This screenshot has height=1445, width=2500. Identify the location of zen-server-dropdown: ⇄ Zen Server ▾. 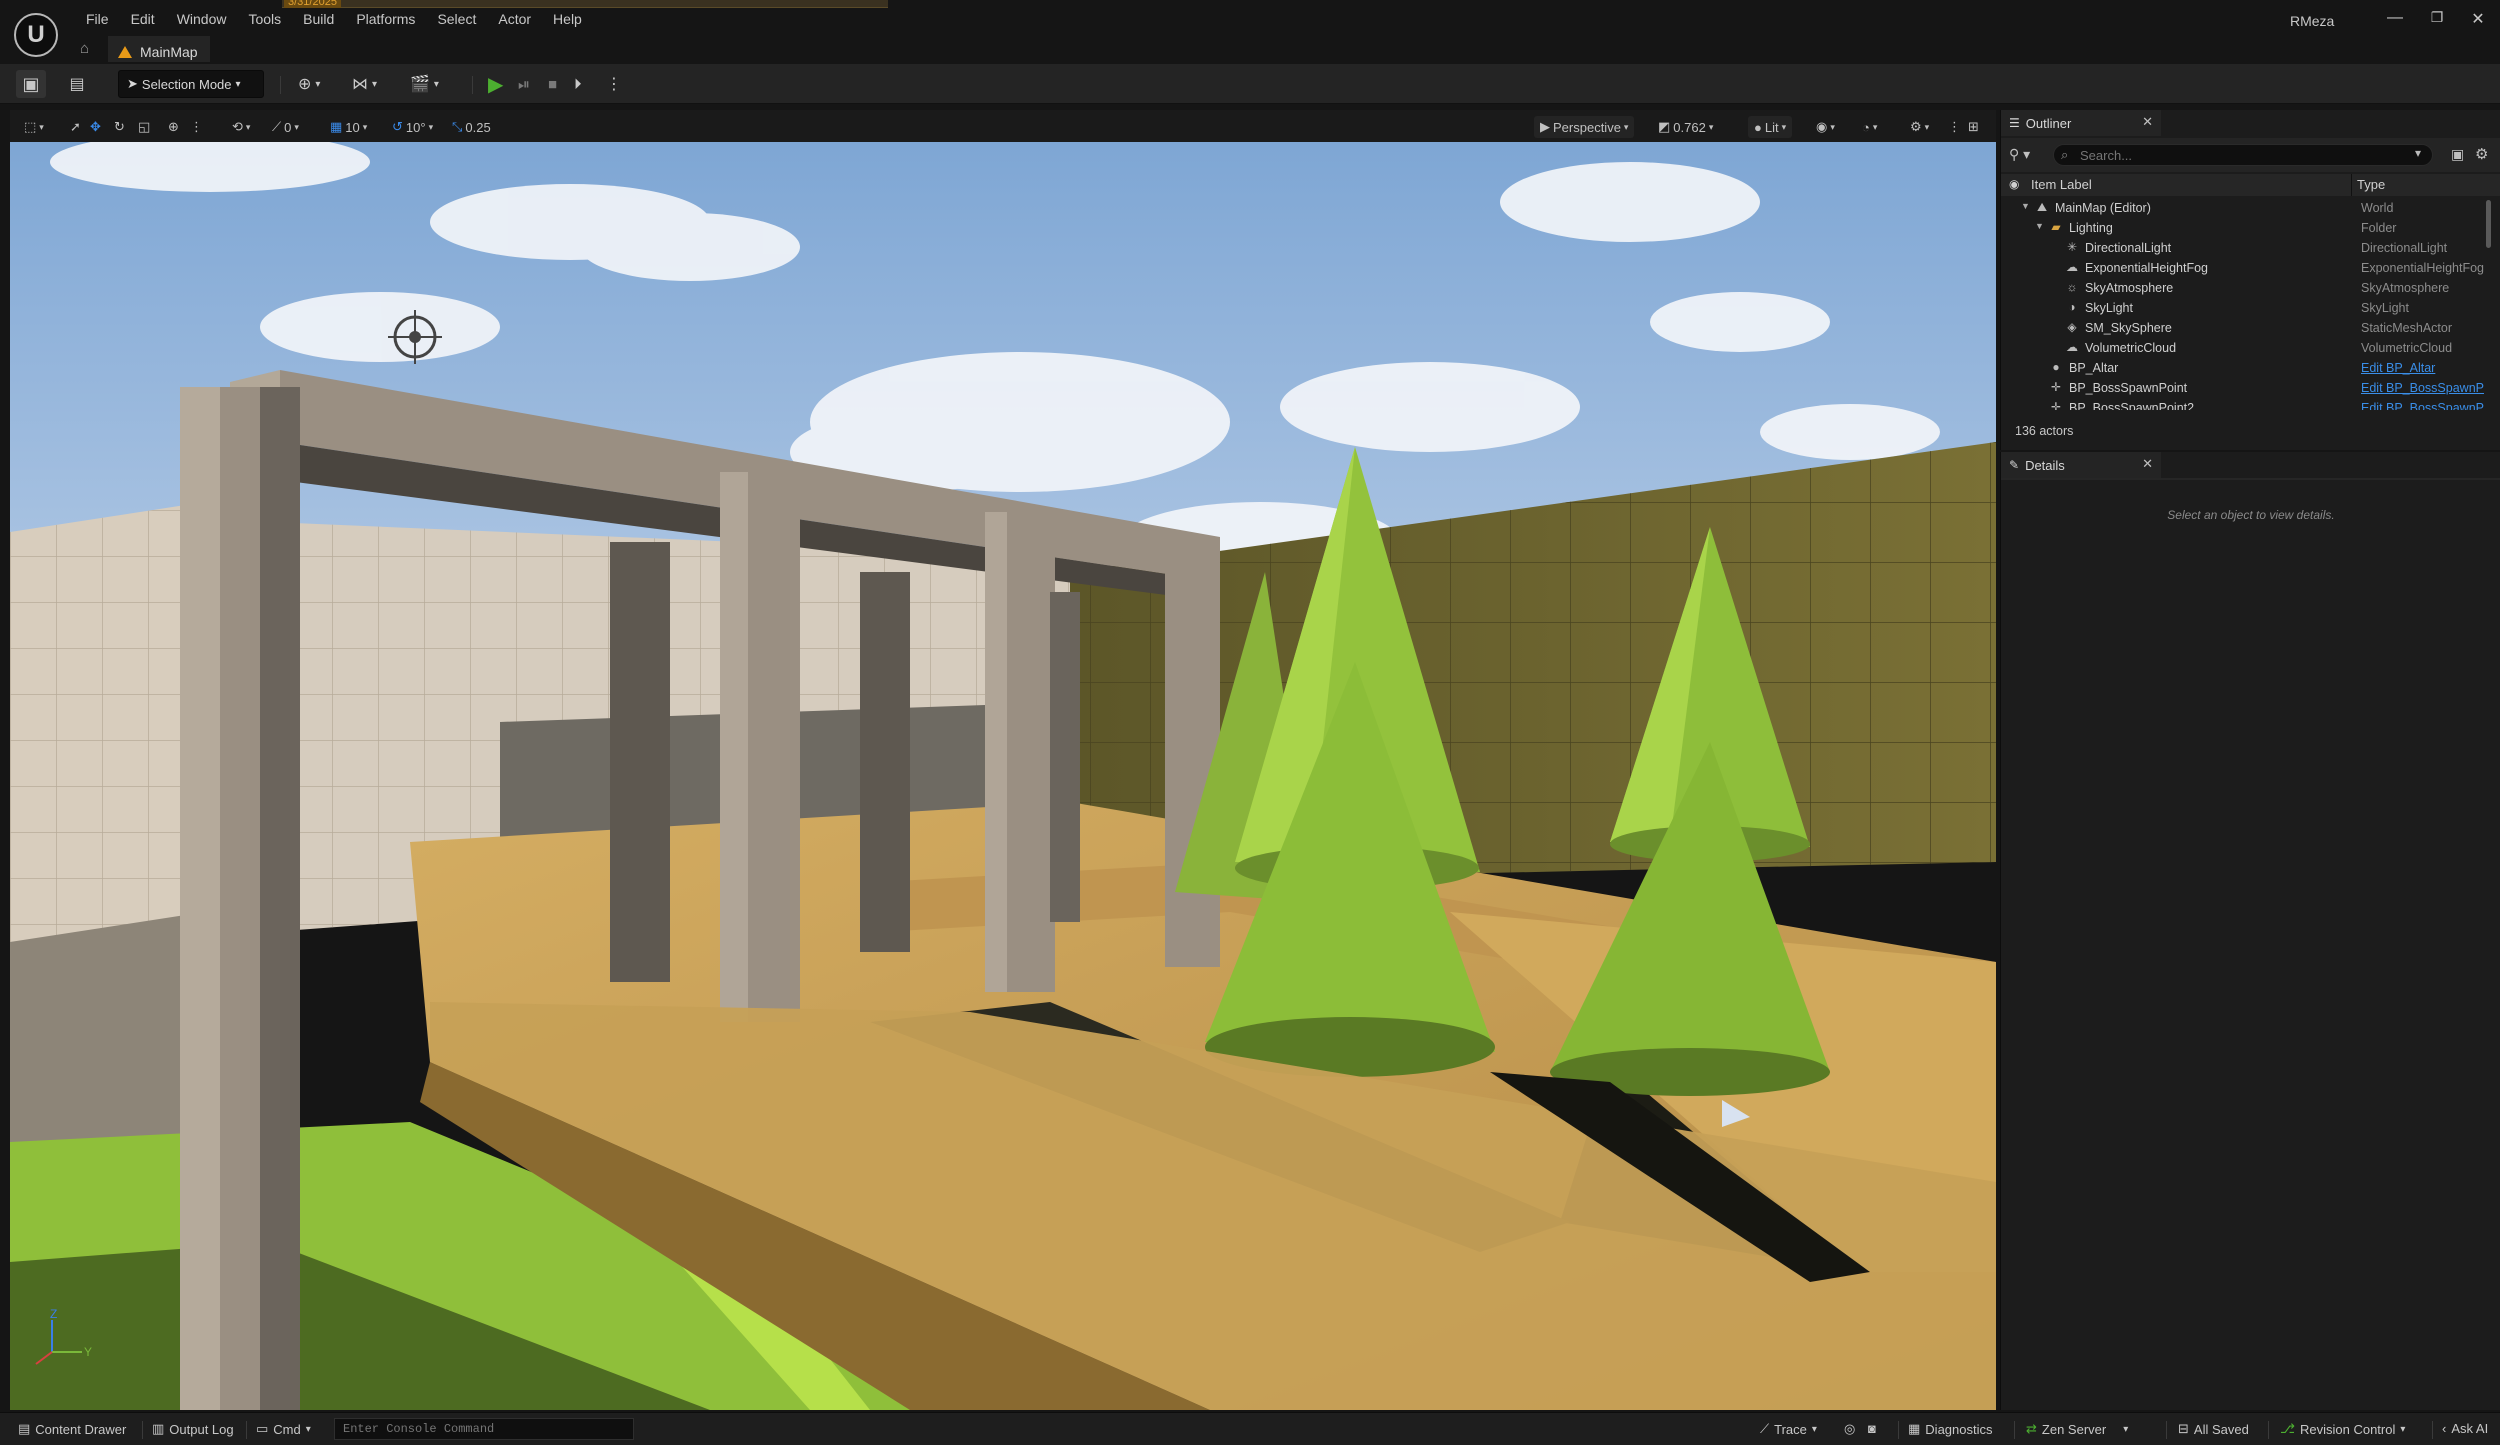
(2077, 1429).